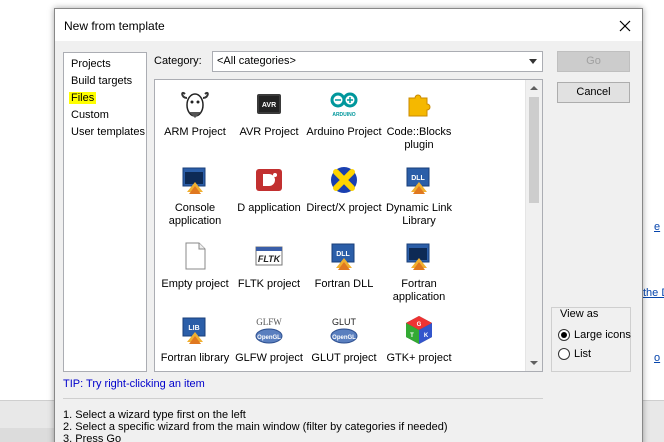  What do you see at coordinates (419, 104) in the screenshot?
I see `puzzle-plugin-icon` at bounding box center [419, 104].